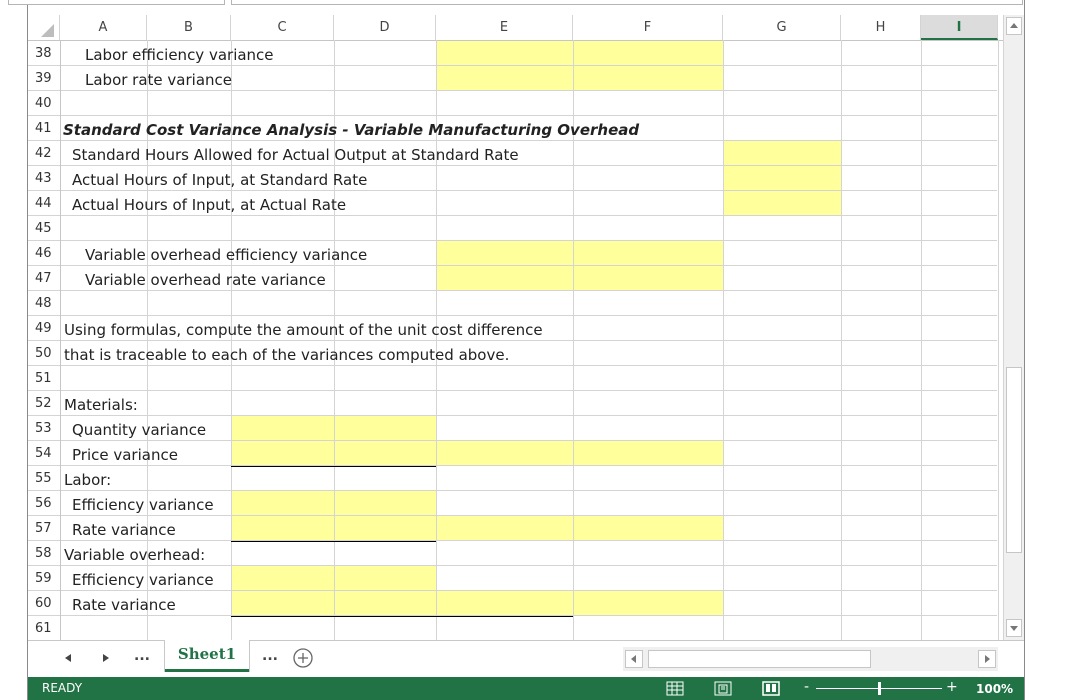  I want to click on cell-labor-rate: Rate variance, so click(124, 530).